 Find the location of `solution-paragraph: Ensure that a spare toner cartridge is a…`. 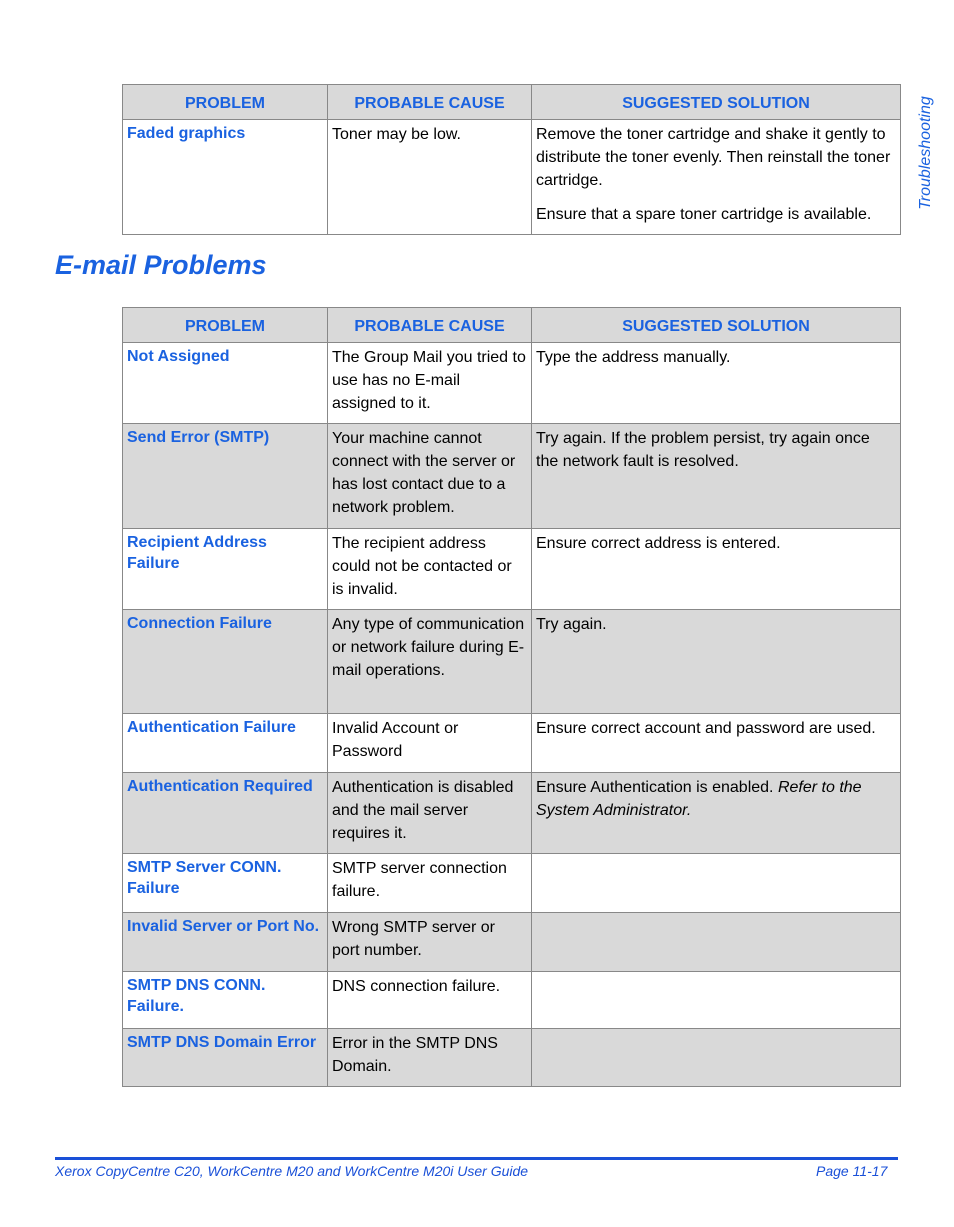

solution-paragraph: Ensure that a spare toner cartridge is a… is located at coordinates (704, 214).